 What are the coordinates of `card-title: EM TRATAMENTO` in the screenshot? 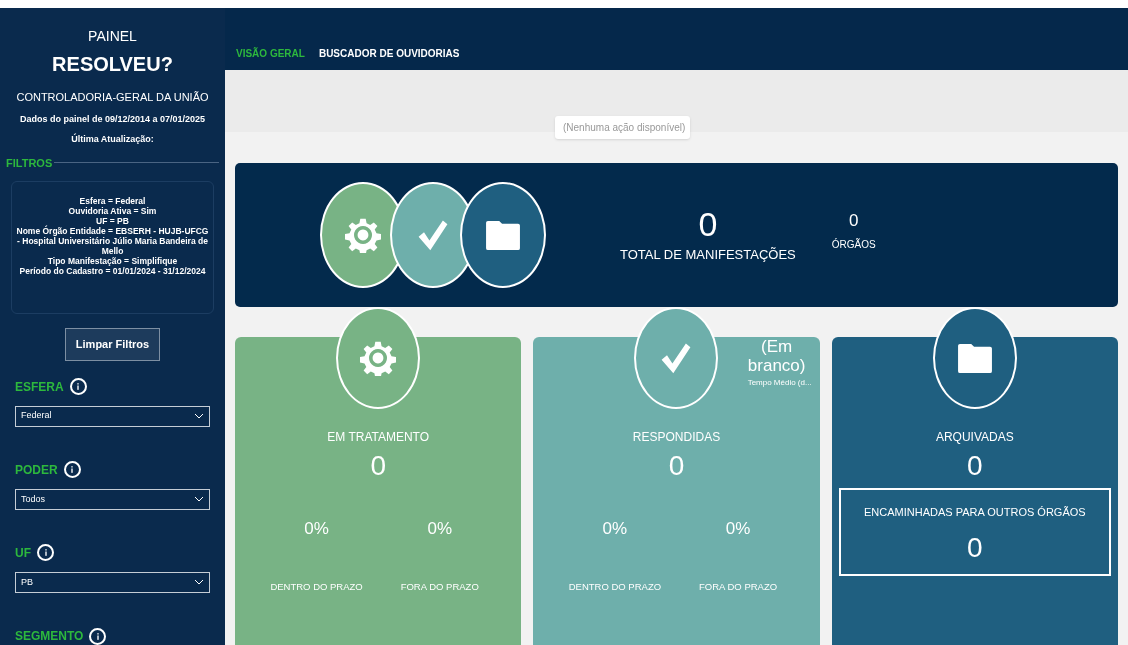 It's located at (378, 437).